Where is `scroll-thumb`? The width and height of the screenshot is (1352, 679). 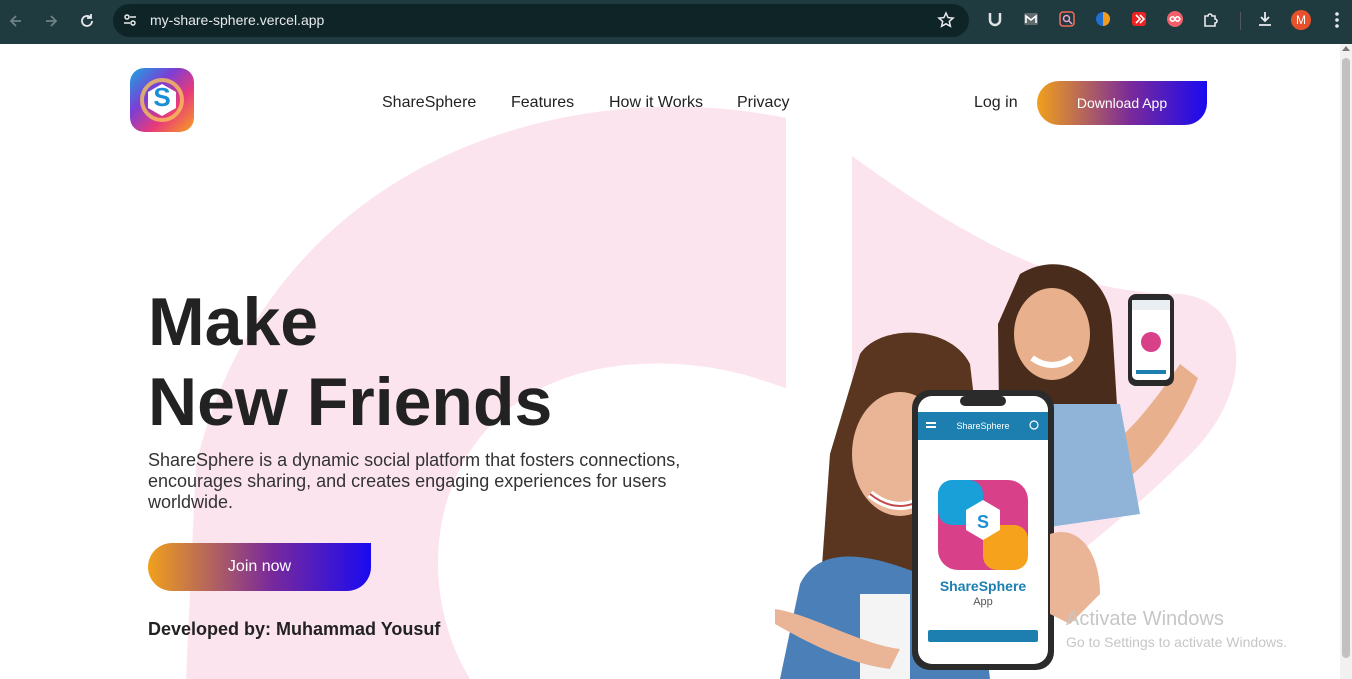 scroll-thumb is located at coordinates (1346, 358).